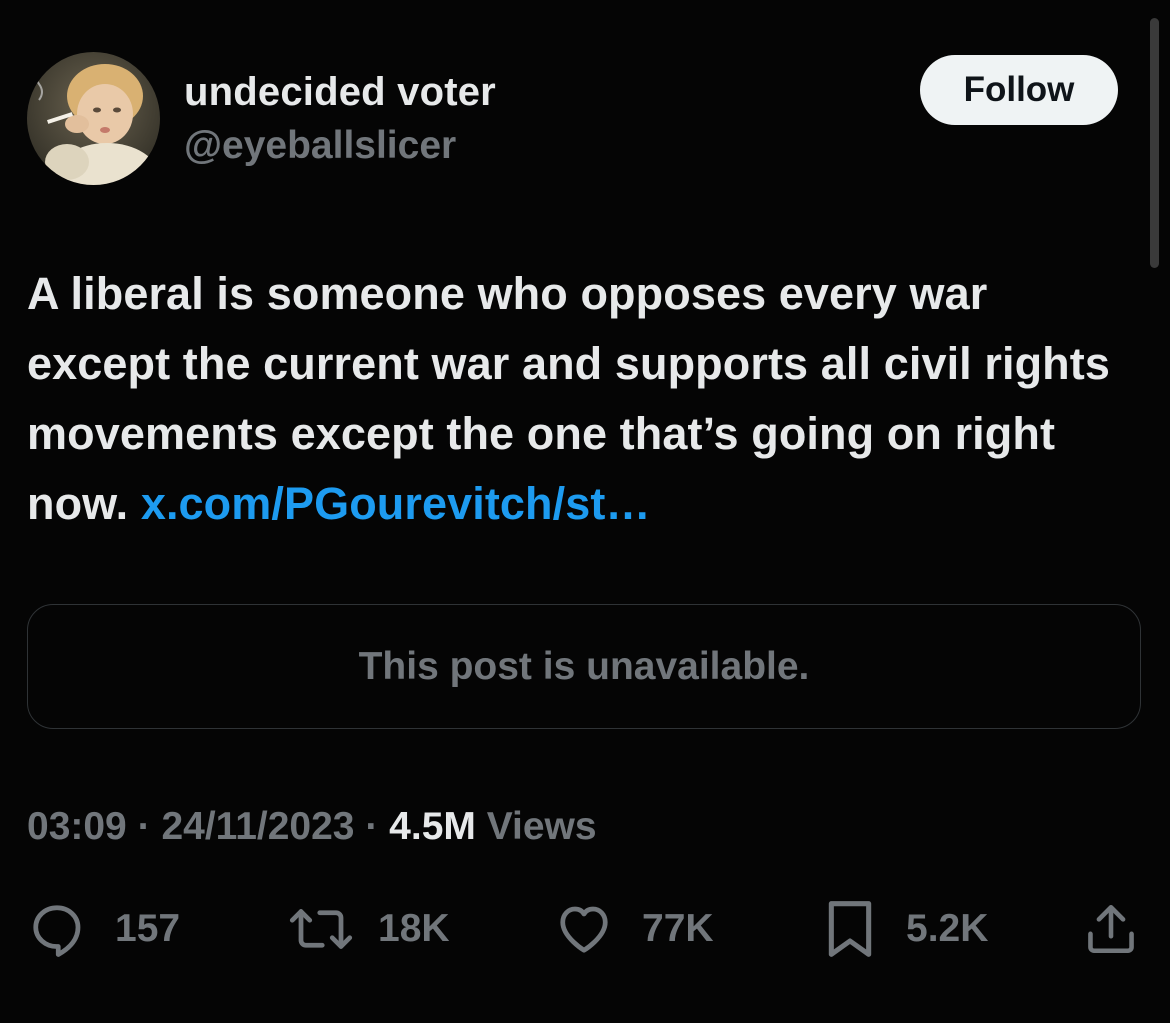  Describe the element at coordinates (257, 826) in the screenshot. I see `post-date: 24/11/2023` at that location.